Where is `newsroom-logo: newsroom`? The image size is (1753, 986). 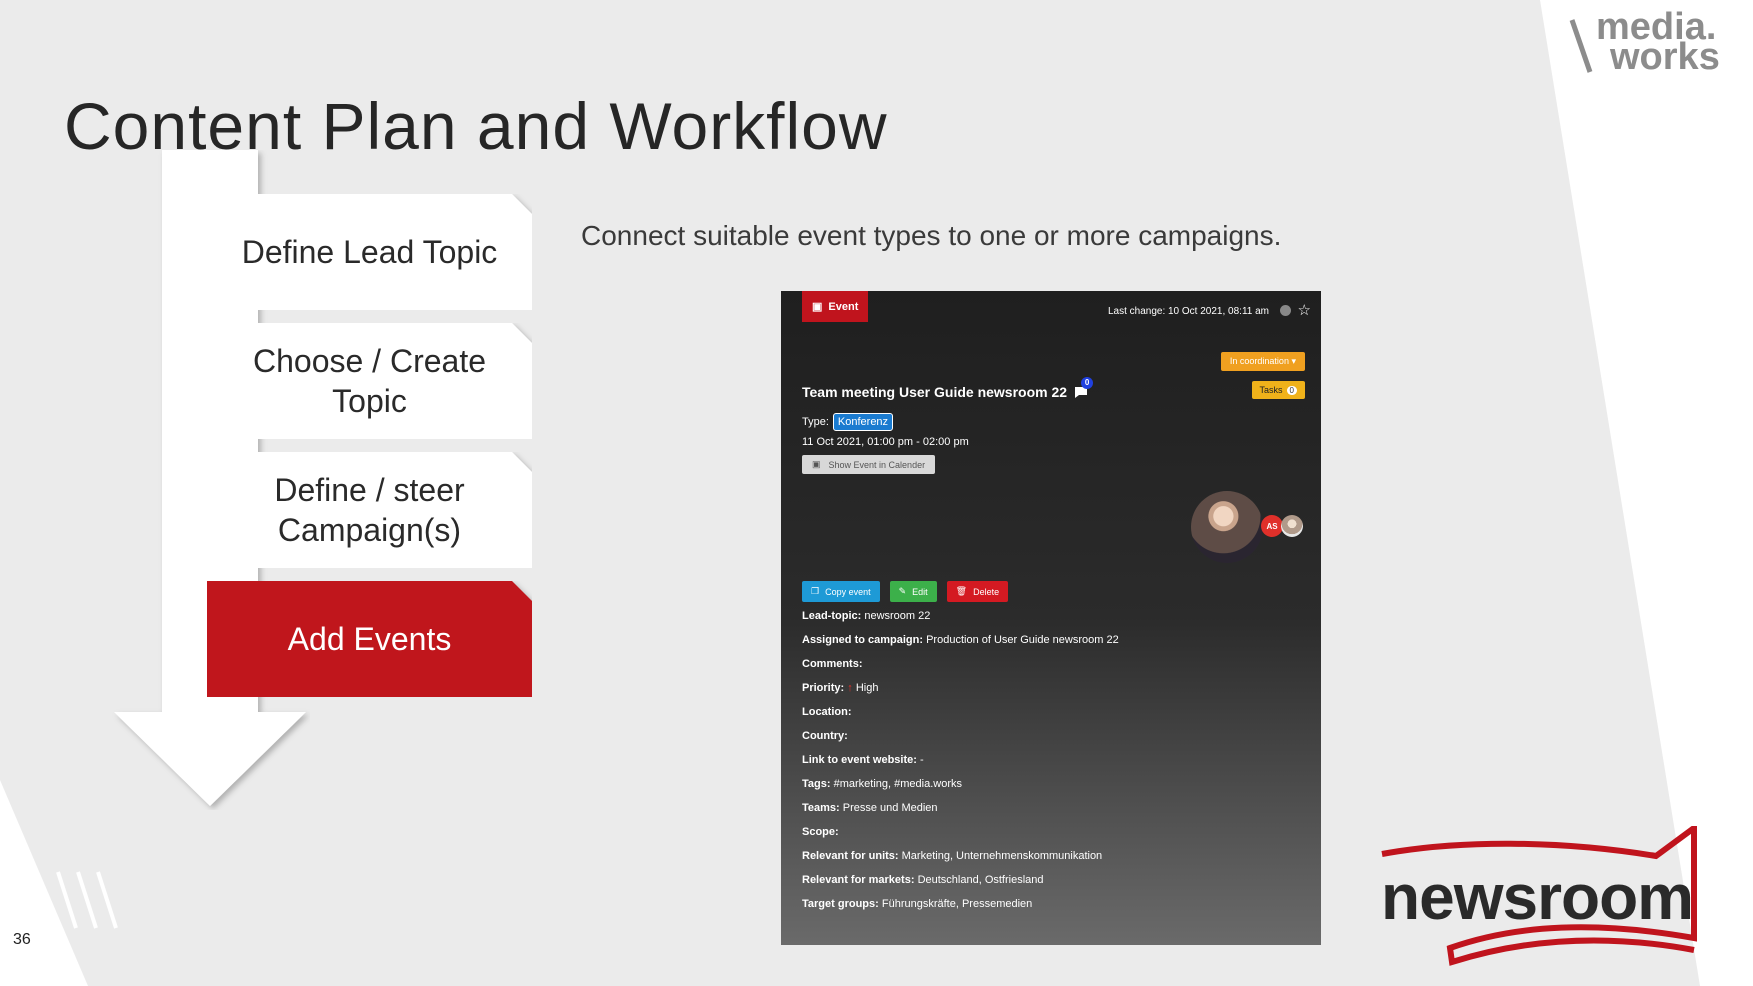 newsroom-logo: newsroom is located at coordinates (1537, 897).